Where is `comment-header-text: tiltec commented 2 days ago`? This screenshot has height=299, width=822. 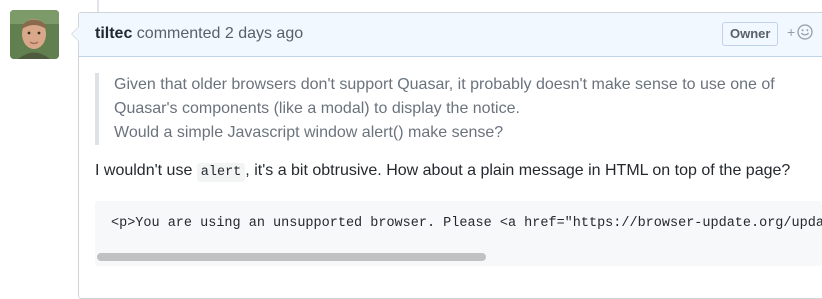 comment-header-text: tiltec commented 2 days ago is located at coordinates (199, 34).